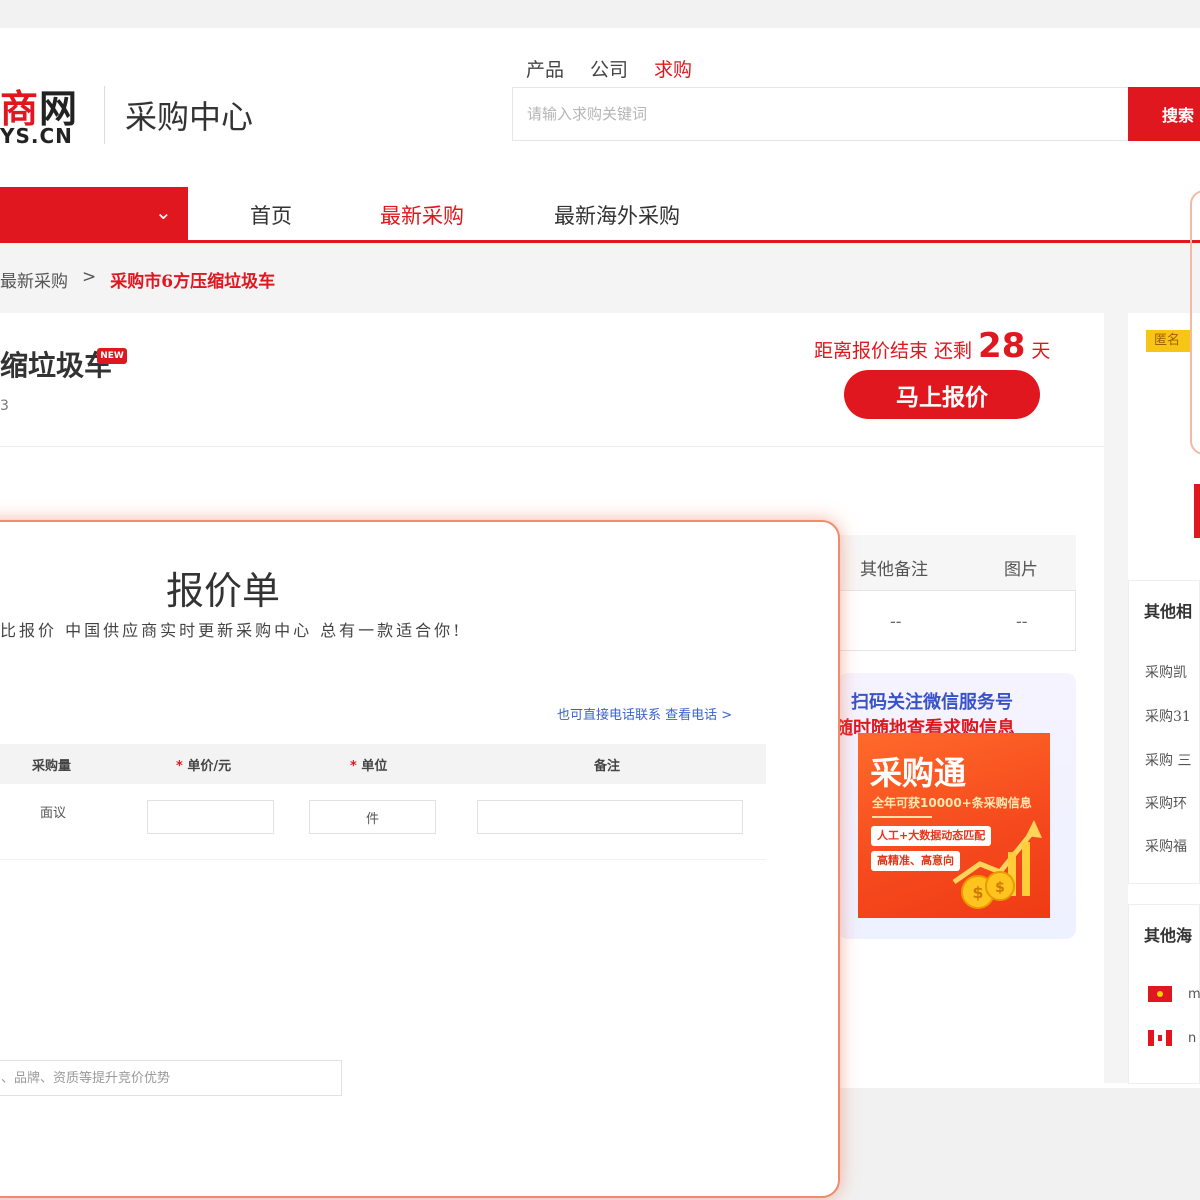  What do you see at coordinates (193, 282) in the screenshot?
I see `breadcrumb-current: 采购市6方压缩垃圾车` at bounding box center [193, 282].